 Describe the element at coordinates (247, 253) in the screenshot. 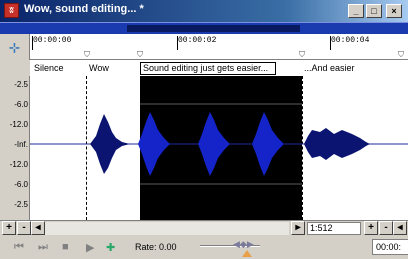

I see `rate-pointer-icon` at that location.